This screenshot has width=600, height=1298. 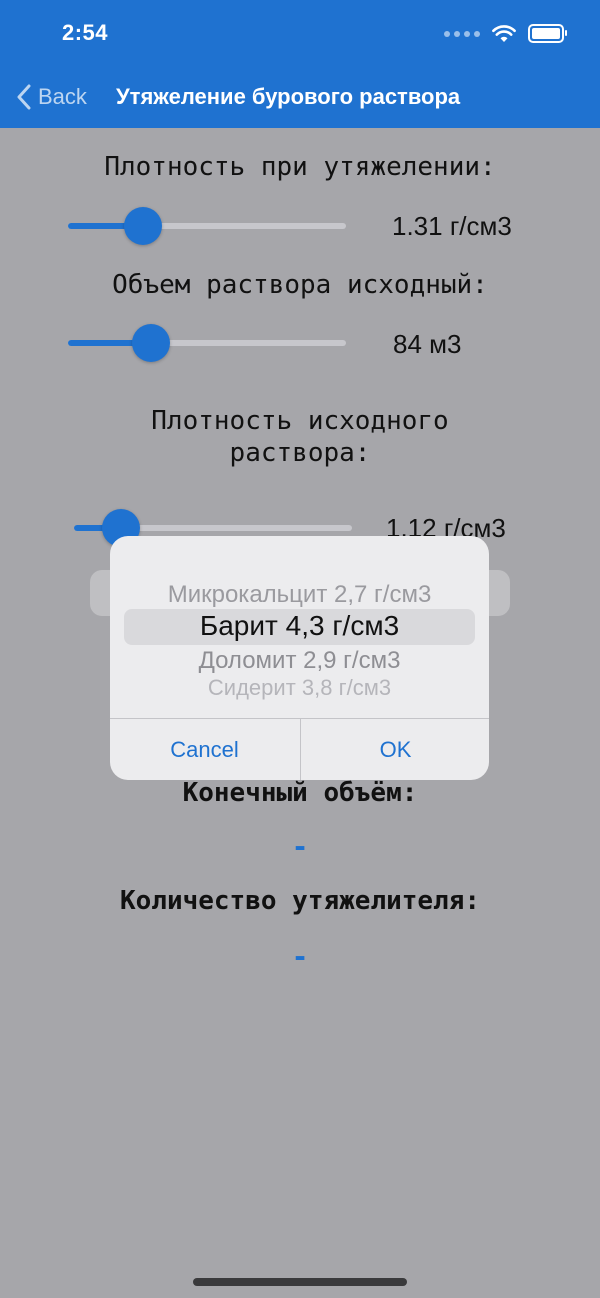 I want to click on cancel-button: Cancel, so click(x=204, y=749).